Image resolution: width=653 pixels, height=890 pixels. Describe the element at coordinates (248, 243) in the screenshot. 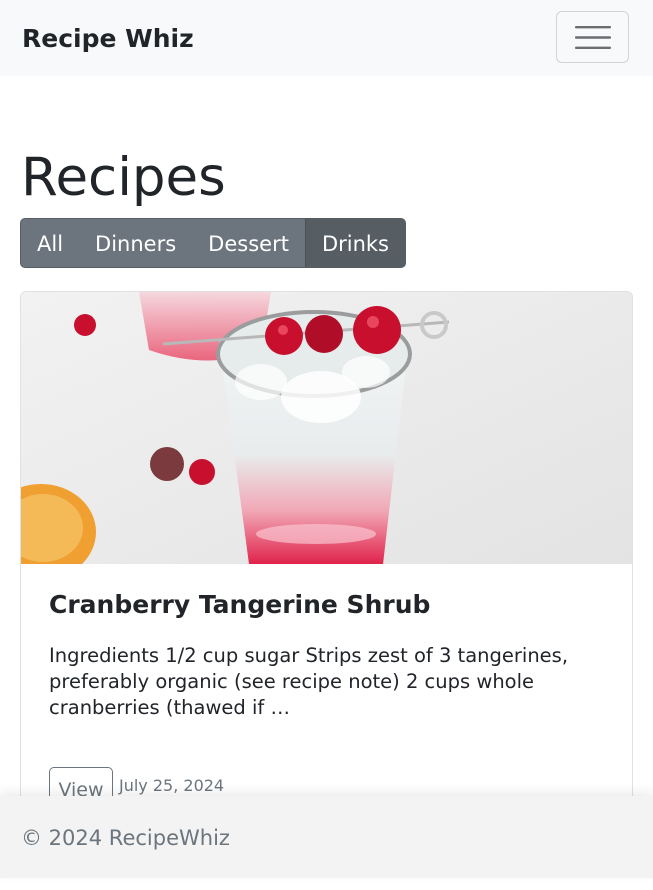

I see `filter-dessert-button: Dessert` at that location.